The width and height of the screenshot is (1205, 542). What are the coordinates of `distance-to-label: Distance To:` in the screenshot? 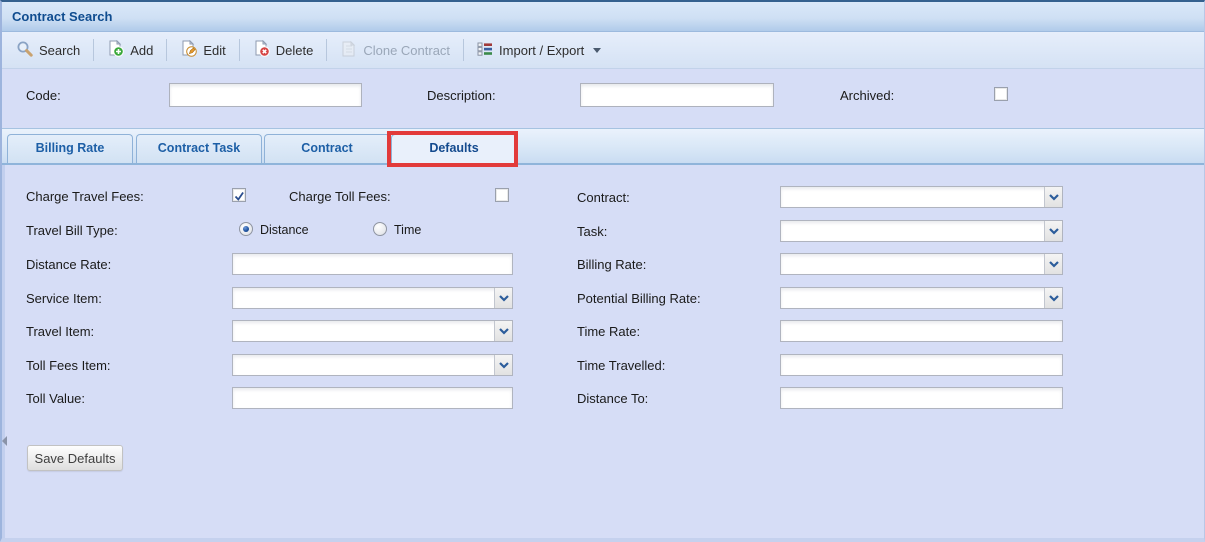 It's located at (613, 398).